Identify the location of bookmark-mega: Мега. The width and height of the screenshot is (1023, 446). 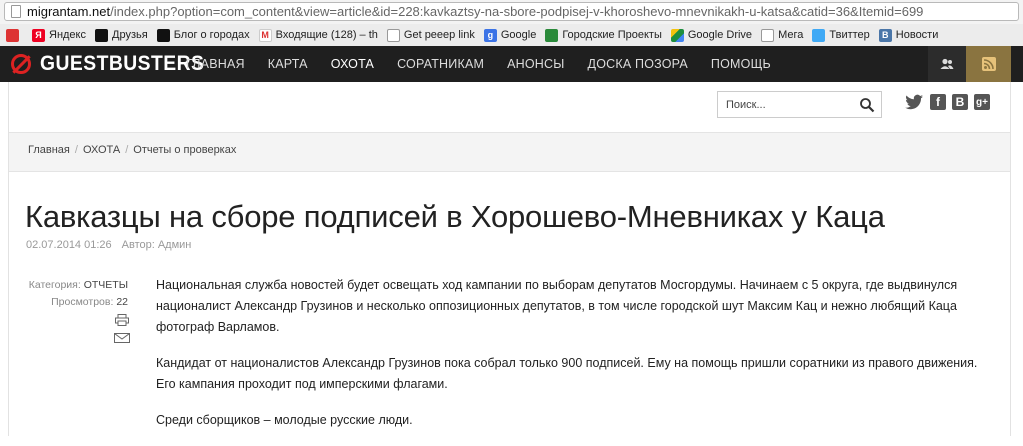
(782, 35).